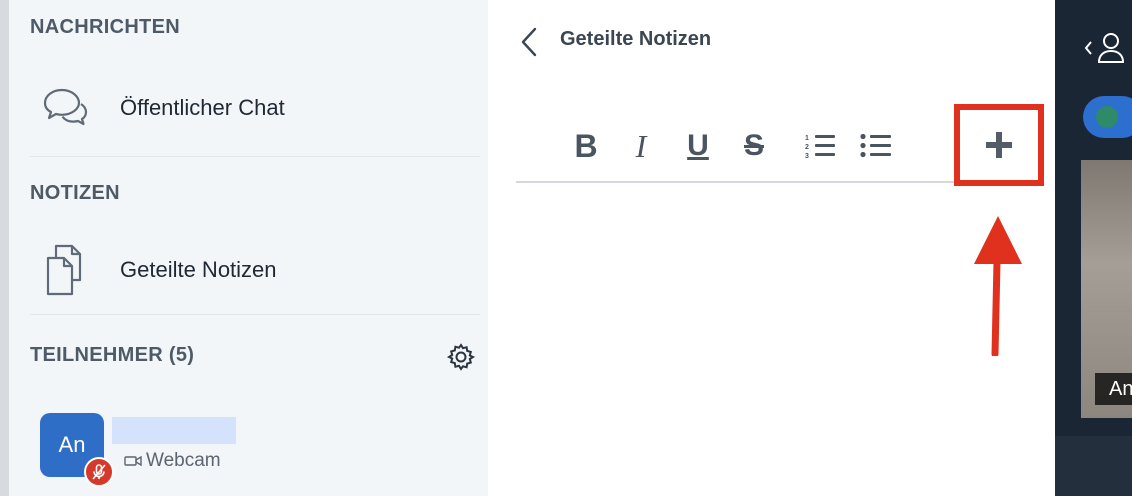  I want to click on page-title: Geteilte Notizen, so click(636, 39).